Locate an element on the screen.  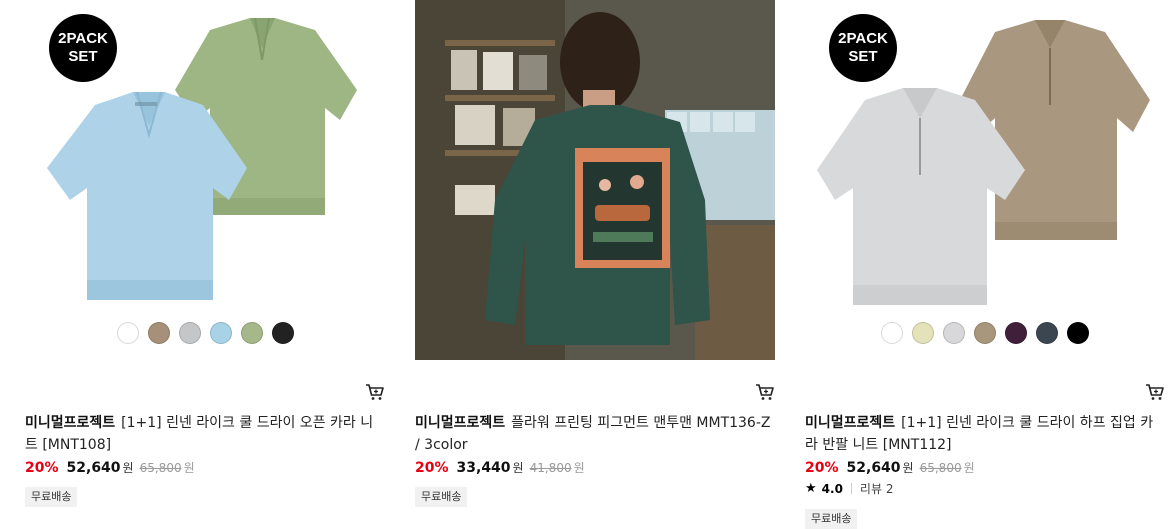
original-price: 41,800 is located at coordinates (550, 468).